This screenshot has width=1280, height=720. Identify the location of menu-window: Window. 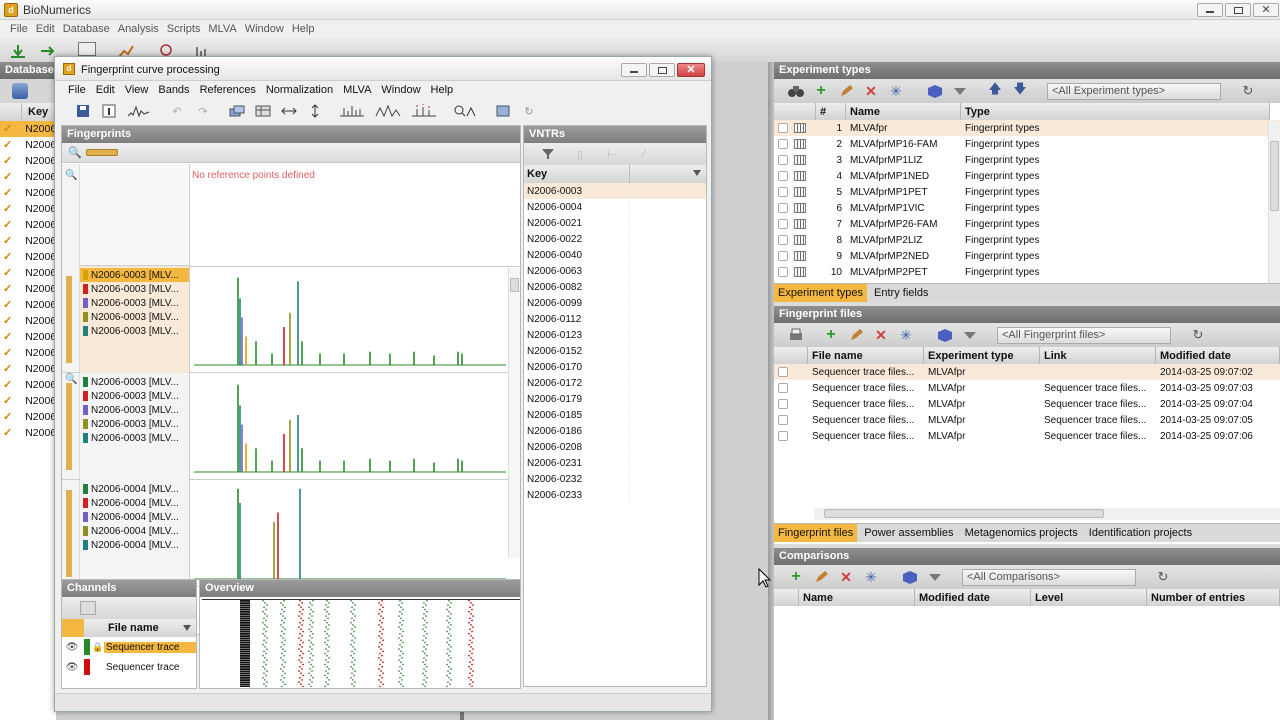
(264, 29).